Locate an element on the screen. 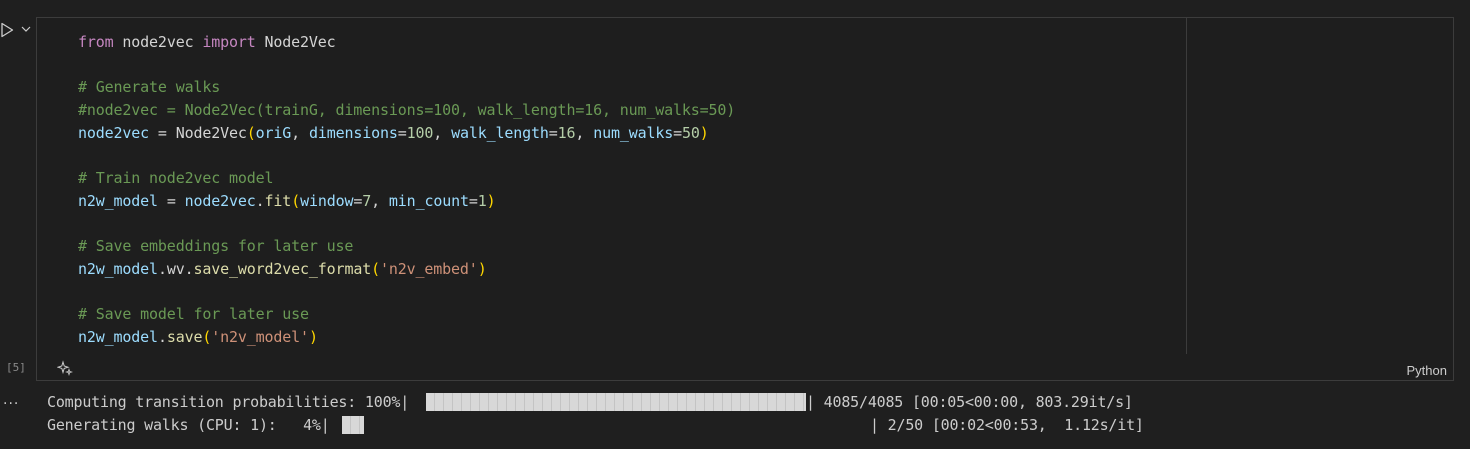 The height and width of the screenshot is (449, 1470). code-token: # Save model for later use is located at coordinates (193, 314).